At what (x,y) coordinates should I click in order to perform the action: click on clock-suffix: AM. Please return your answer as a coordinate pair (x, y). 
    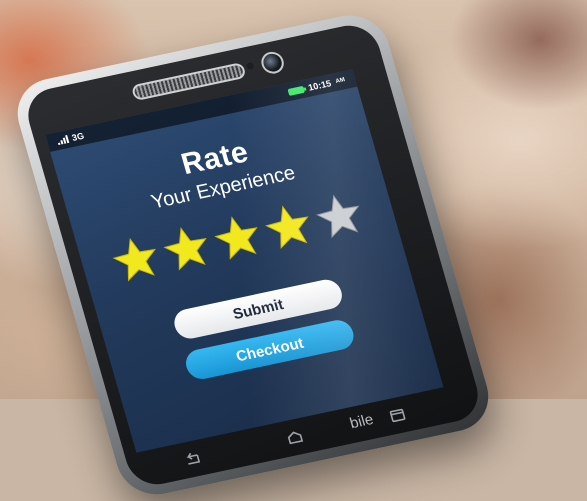
    Looking at the image, I should click on (340, 81).